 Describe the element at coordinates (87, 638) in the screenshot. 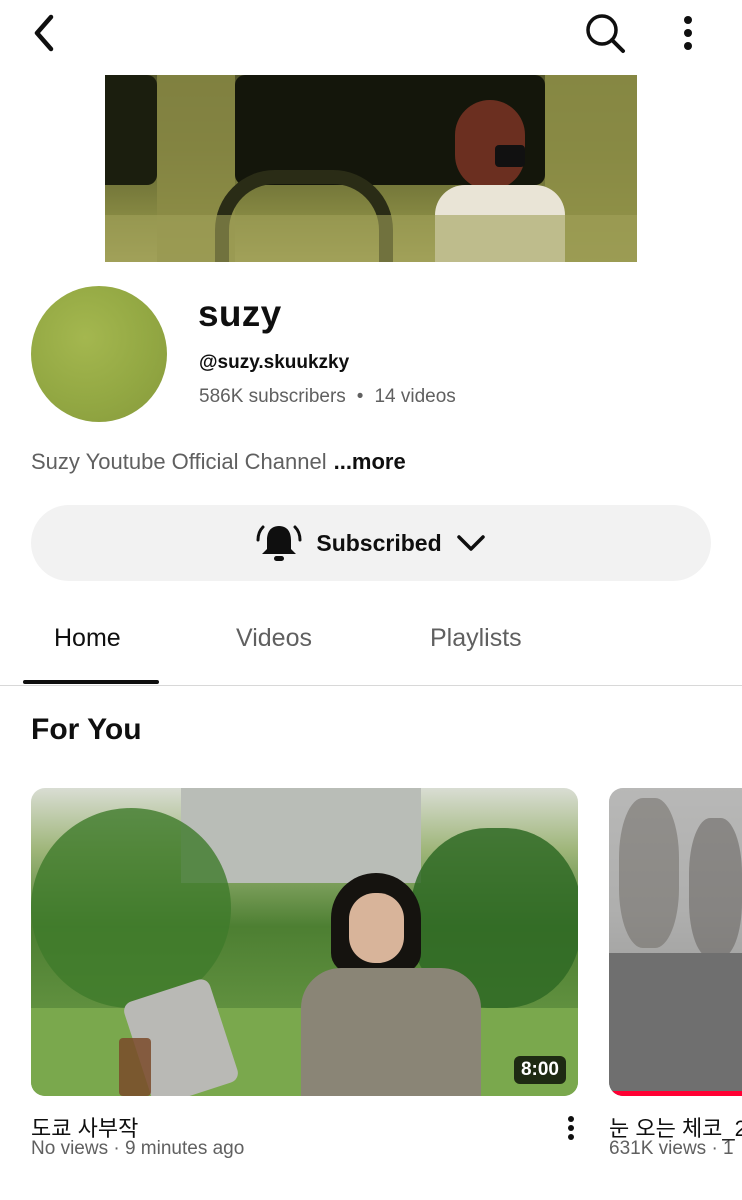

I see `tab-home: Home` at that location.